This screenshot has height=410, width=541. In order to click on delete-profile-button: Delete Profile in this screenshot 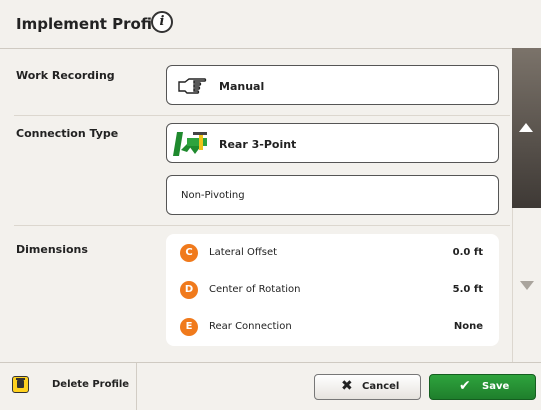, I will do `click(68, 386)`.